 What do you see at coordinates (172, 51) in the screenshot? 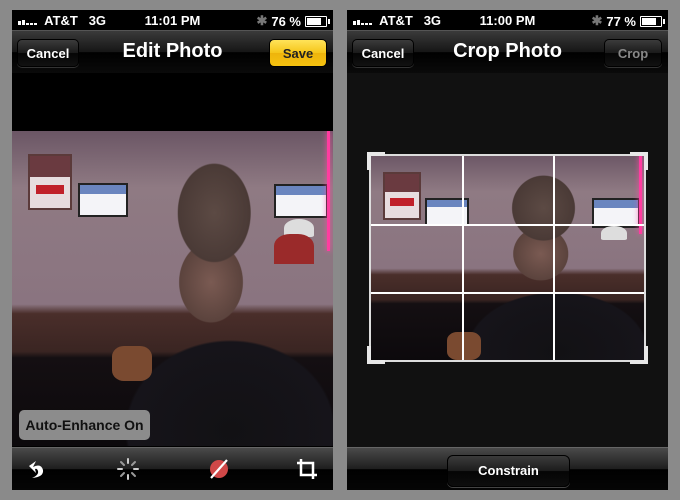
I see `navigation-bar: Cancel Edit Photo Save` at bounding box center [172, 51].